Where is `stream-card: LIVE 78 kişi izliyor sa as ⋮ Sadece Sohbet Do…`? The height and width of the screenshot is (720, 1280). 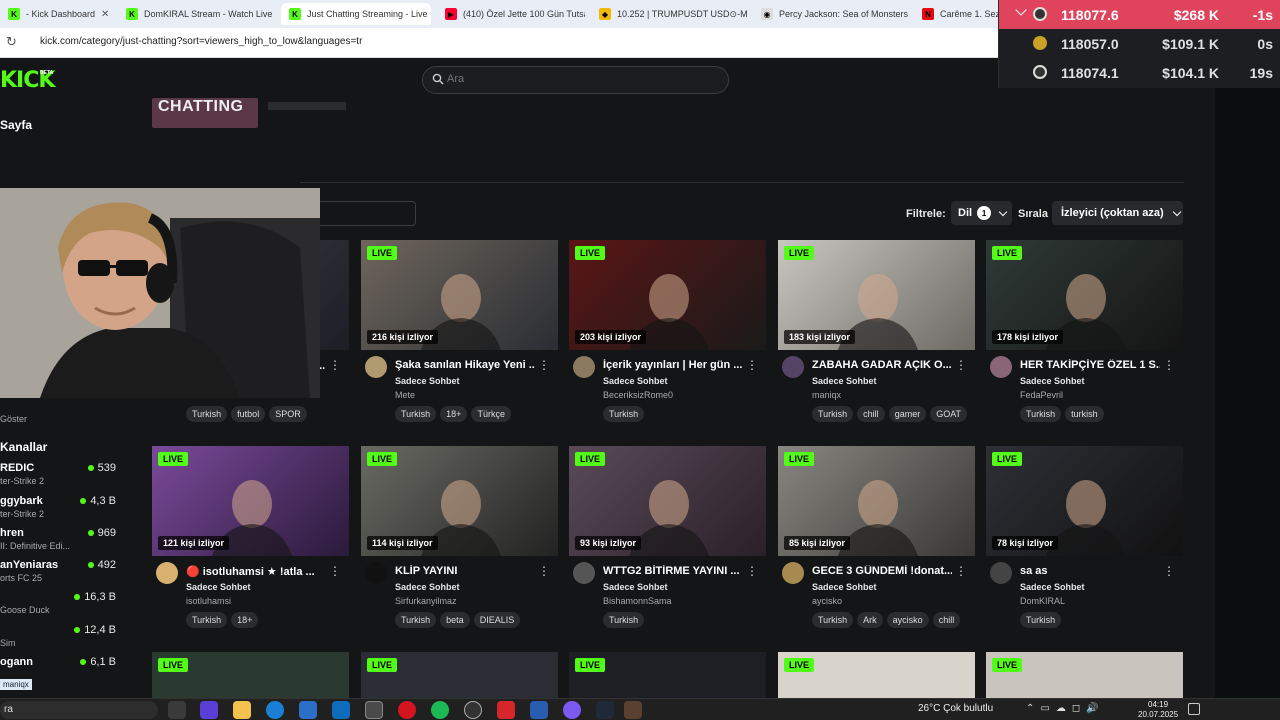 stream-card: LIVE 78 kişi izliyor sa as ⋮ Sadece Sohbet Do… is located at coordinates (1084, 544).